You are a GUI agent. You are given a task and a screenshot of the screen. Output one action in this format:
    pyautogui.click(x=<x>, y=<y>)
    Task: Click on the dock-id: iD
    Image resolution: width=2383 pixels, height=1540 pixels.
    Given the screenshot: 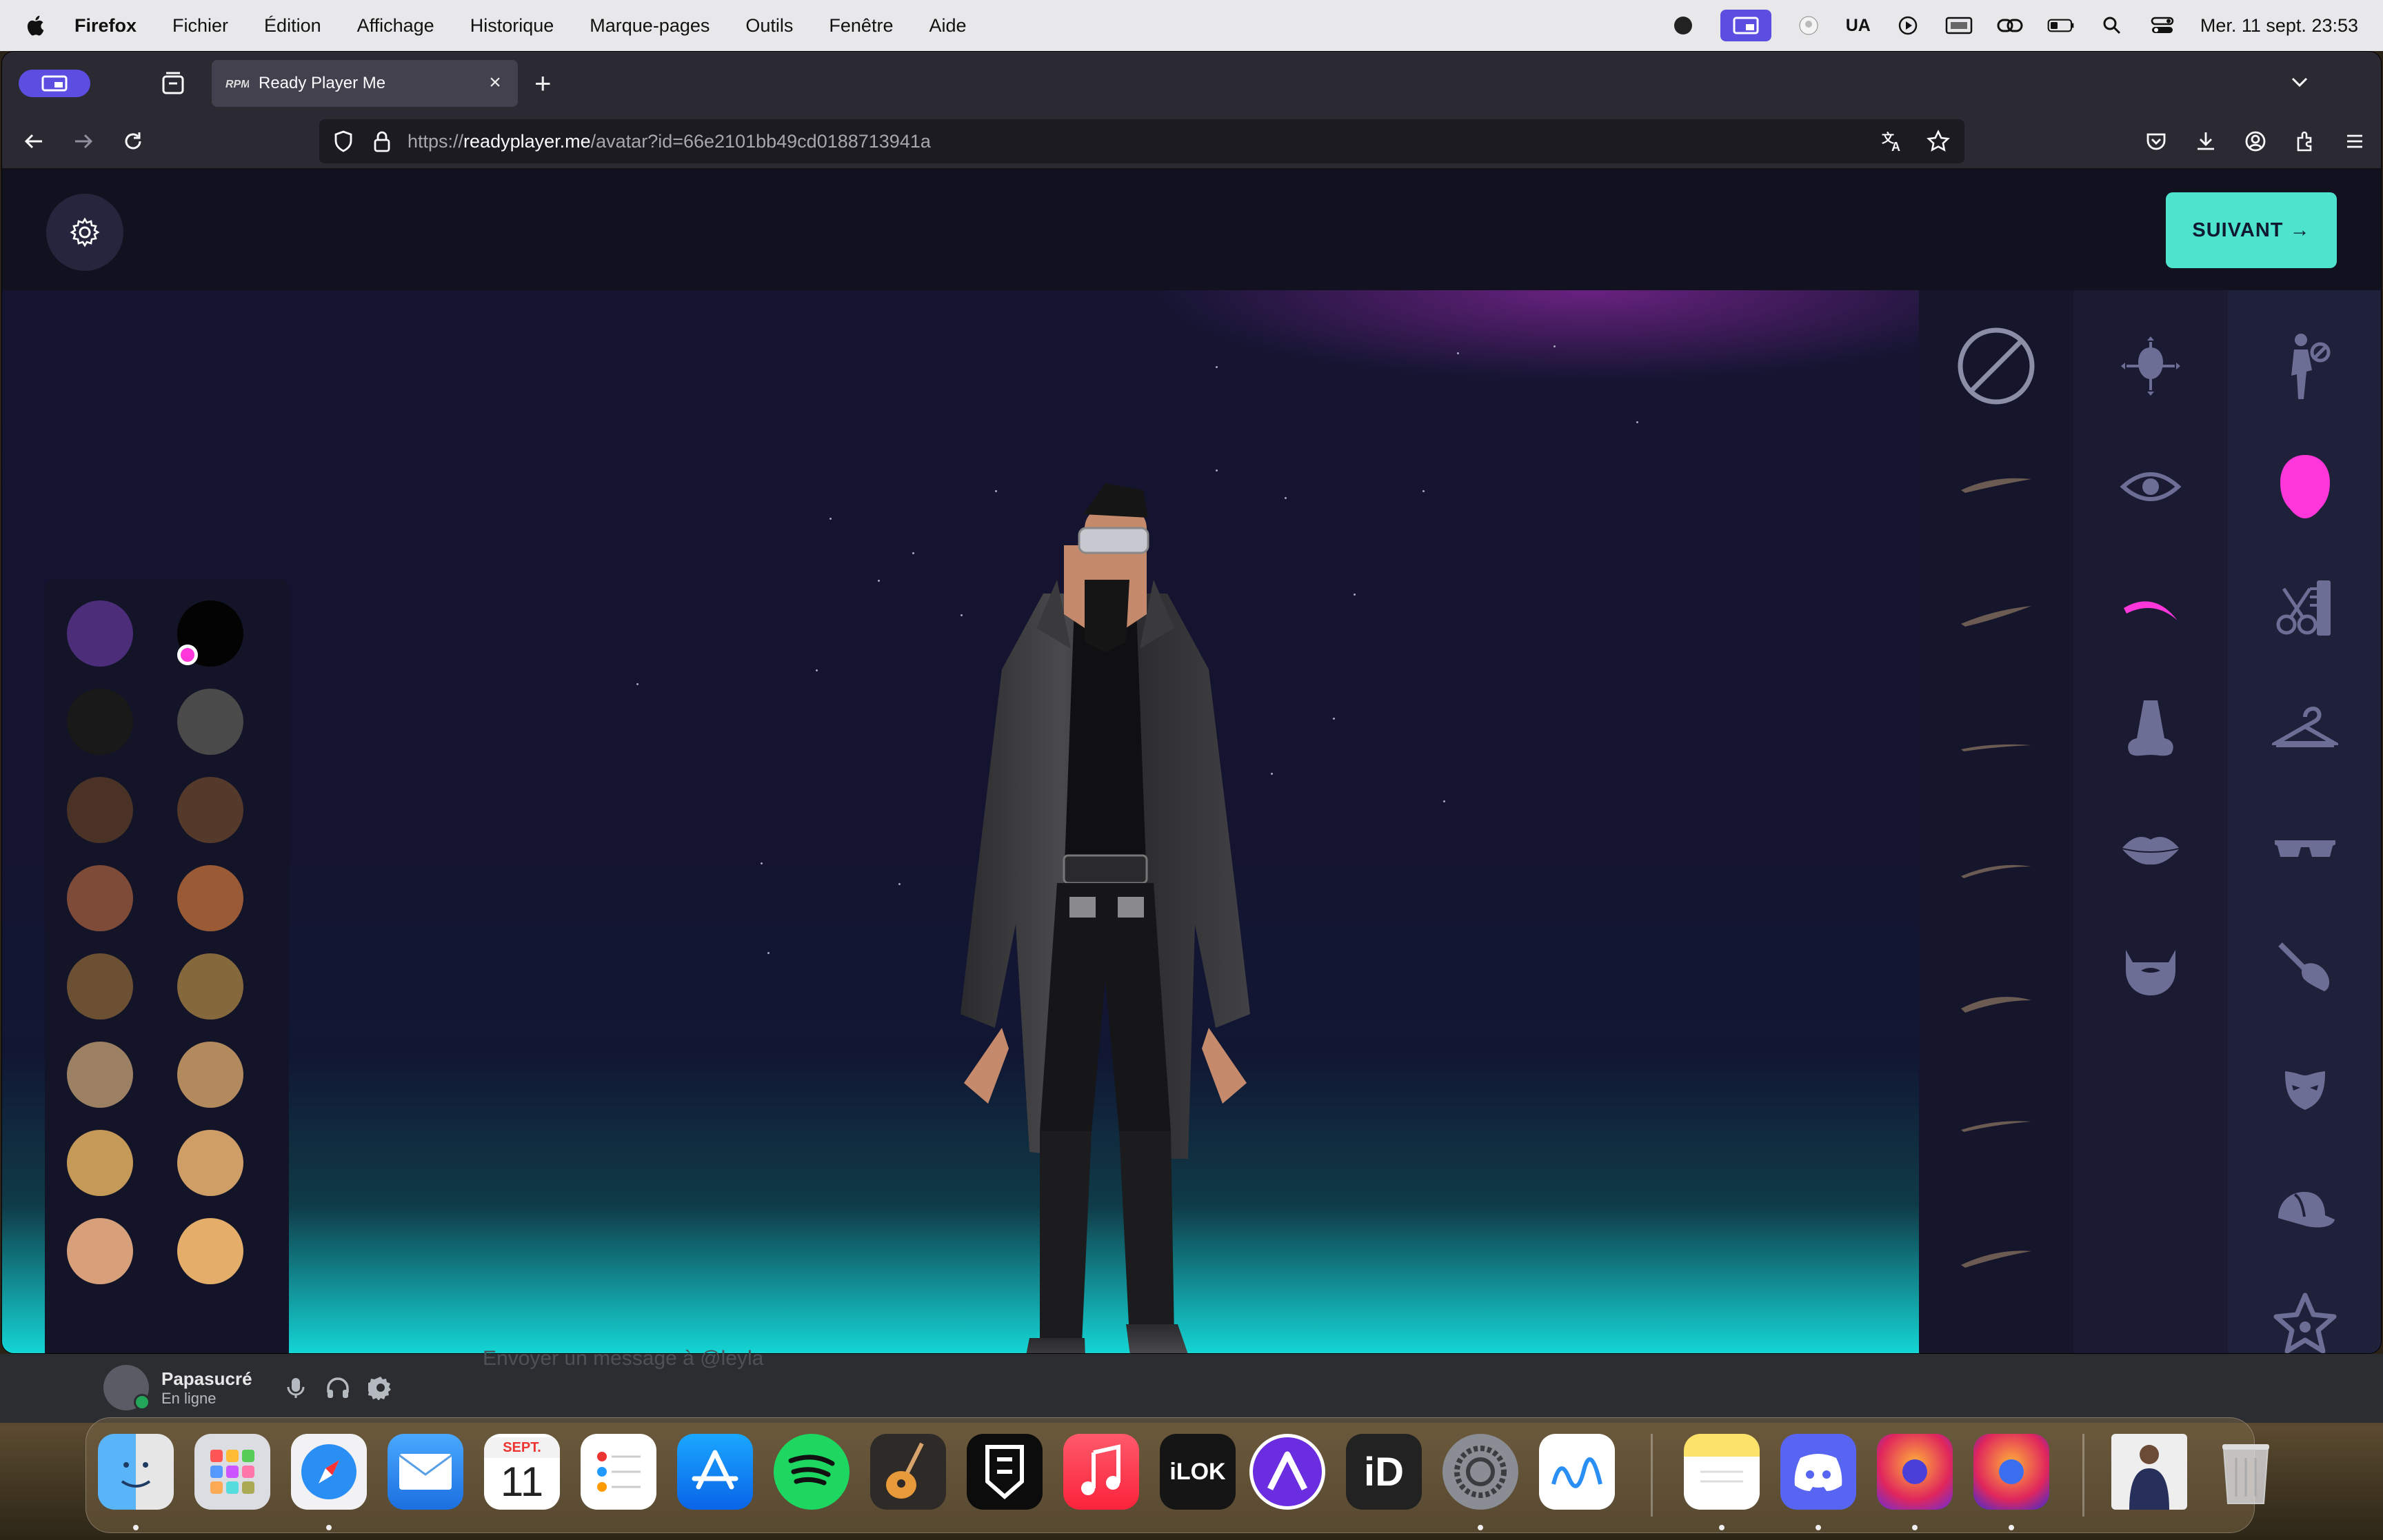 What is the action you would take?
    pyautogui.click(x=1384, y=1472)
    